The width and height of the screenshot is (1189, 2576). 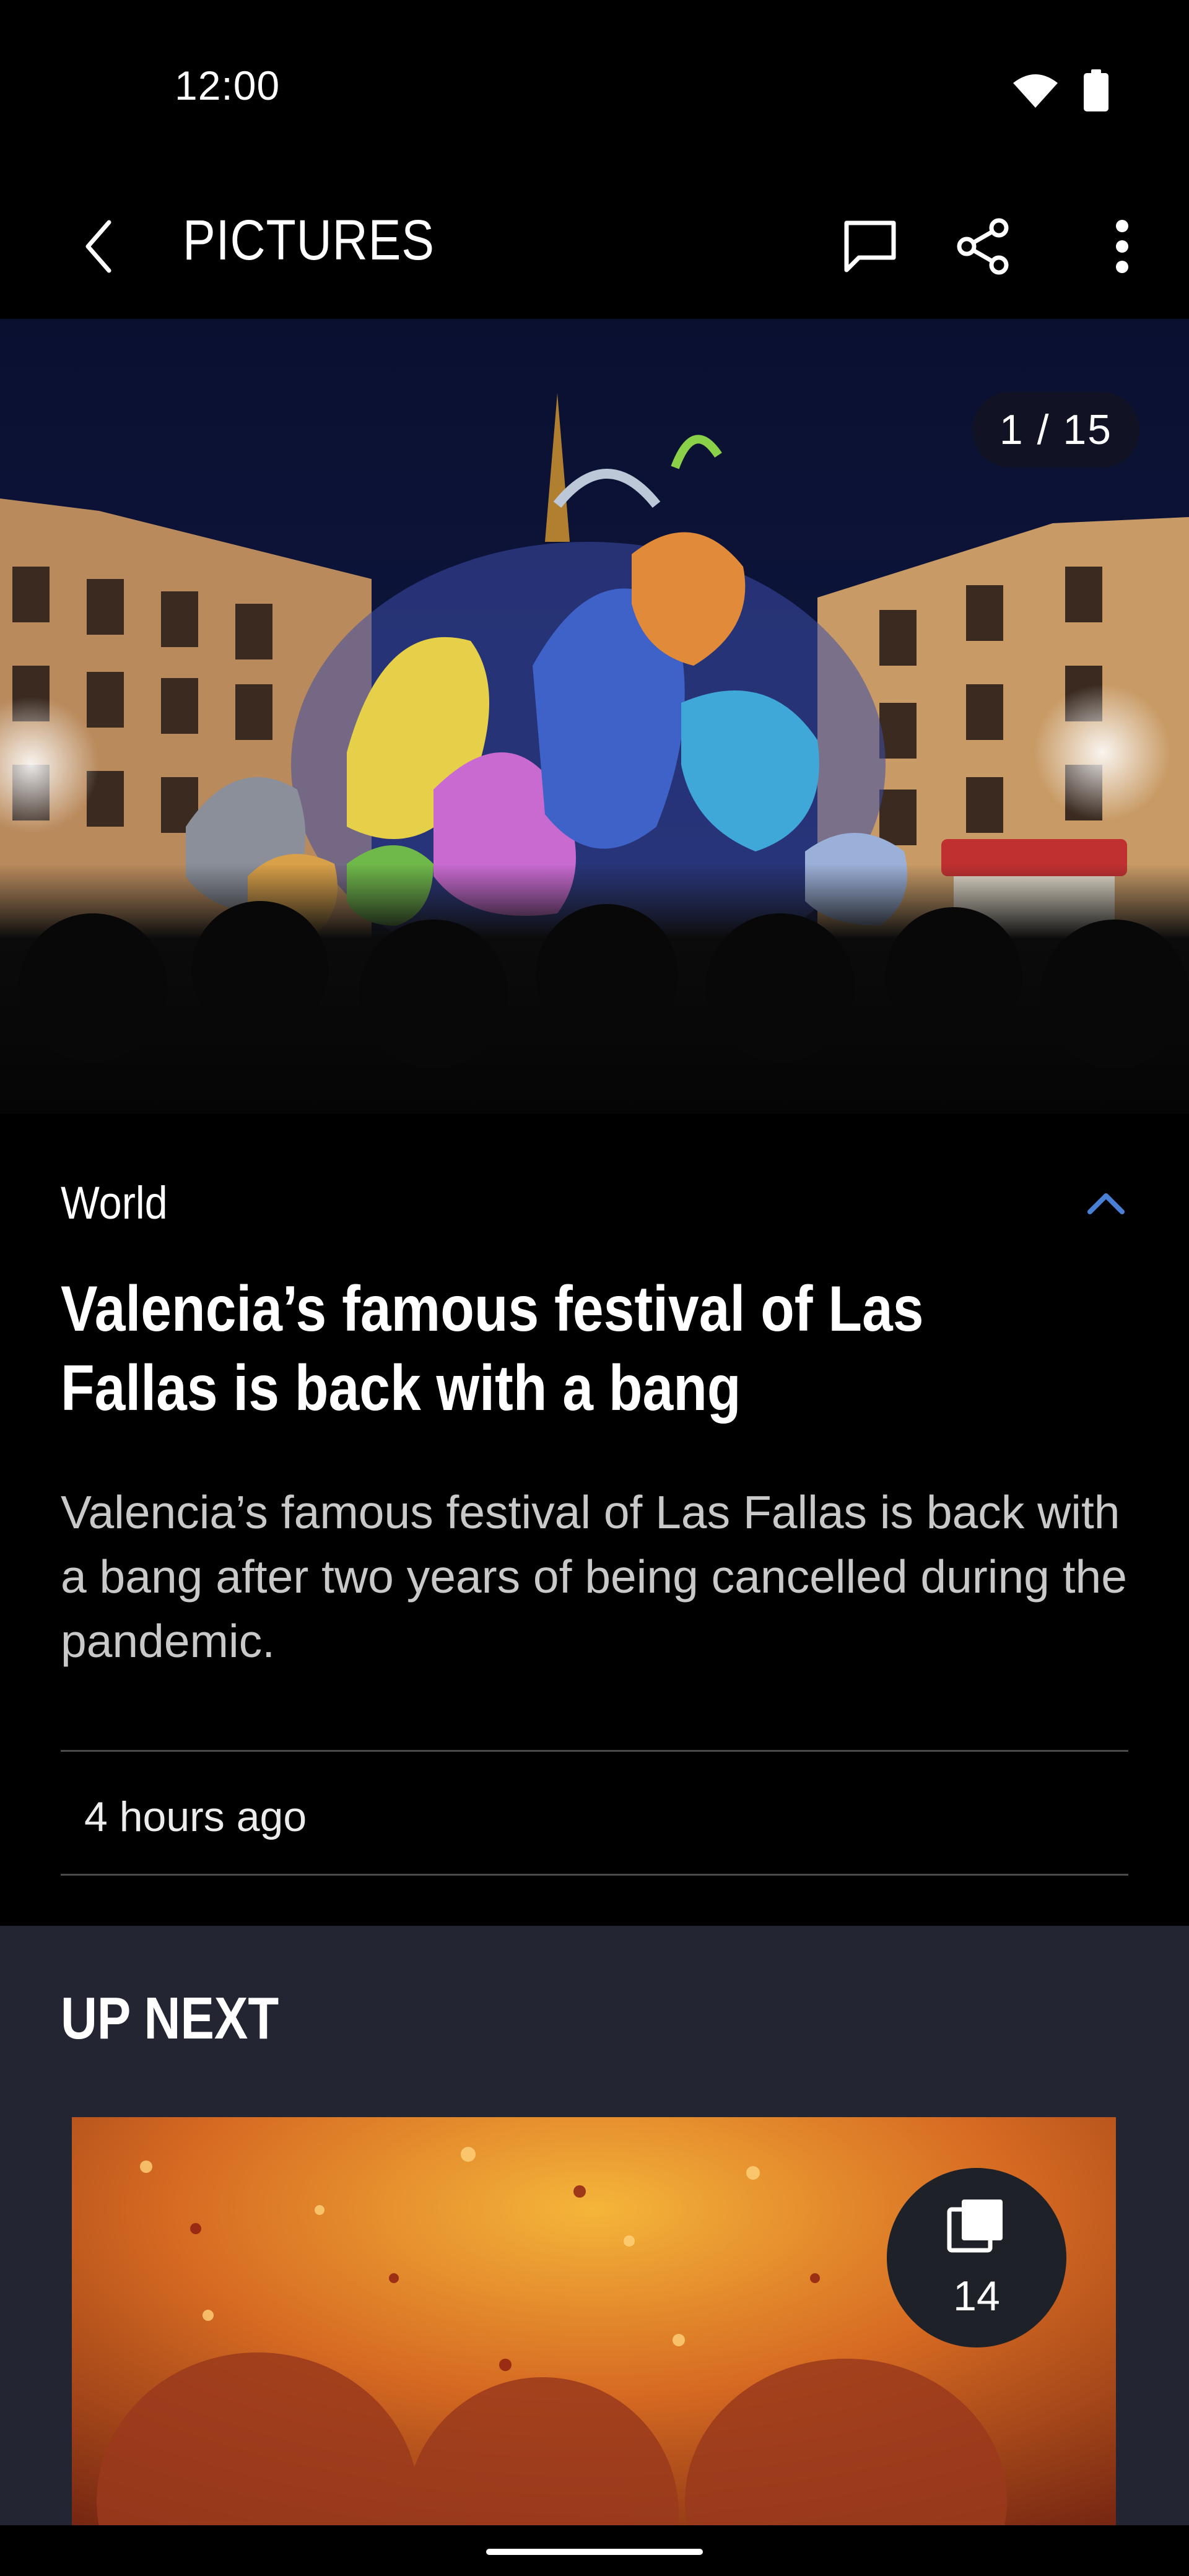 I want to click on article-timestamp: 4 hours ago, so click(x=195, y=1816).